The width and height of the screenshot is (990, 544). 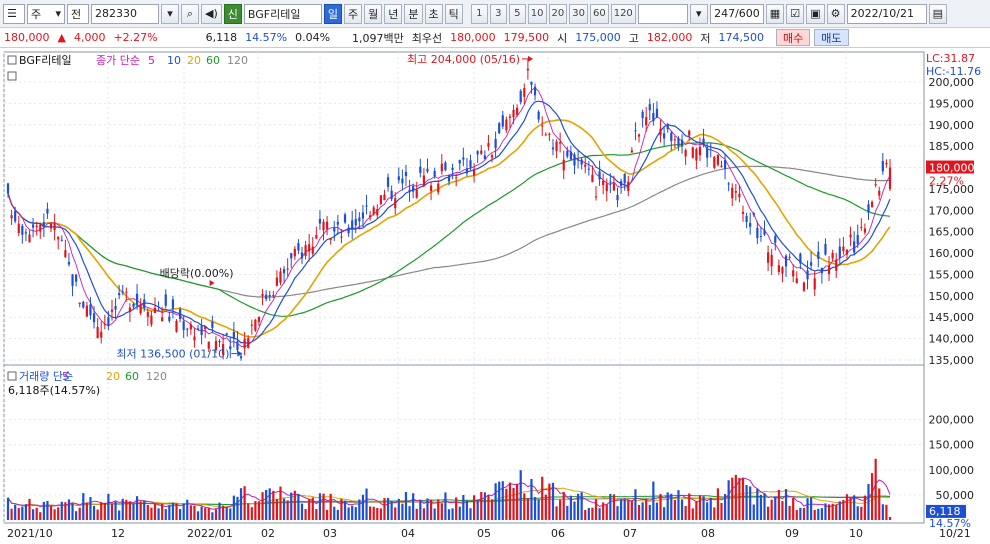 What do you see at coordinates (14, 13) in the screenshot?
I see `menu-icon: ☰` at bounding box center [14, 13].